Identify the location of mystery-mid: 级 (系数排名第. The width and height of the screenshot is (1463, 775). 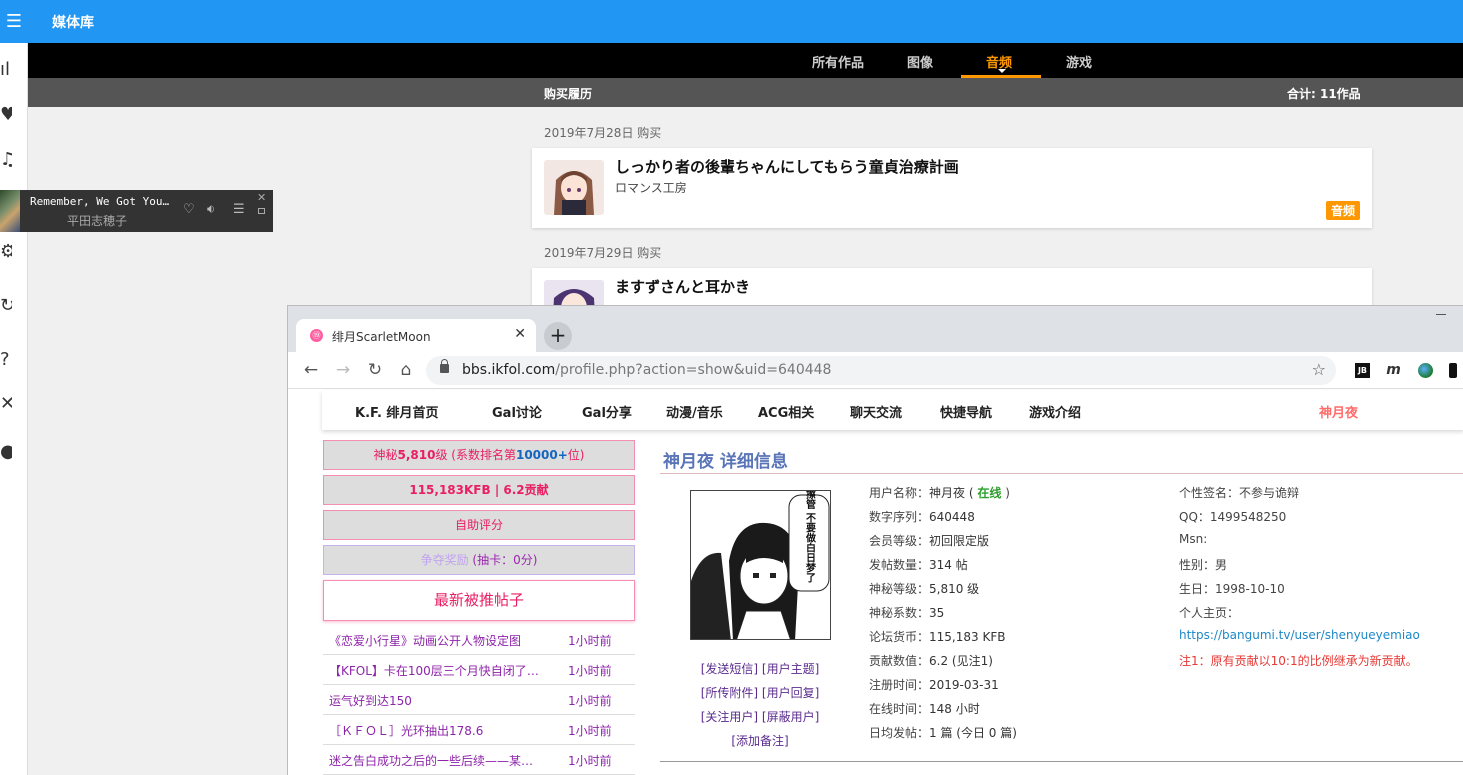
(475, 455).